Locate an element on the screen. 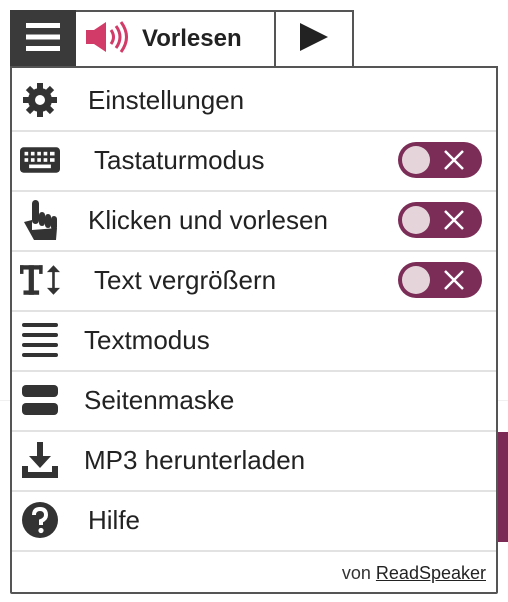  click-and-read-toggle is located at coordinates (440, 220).